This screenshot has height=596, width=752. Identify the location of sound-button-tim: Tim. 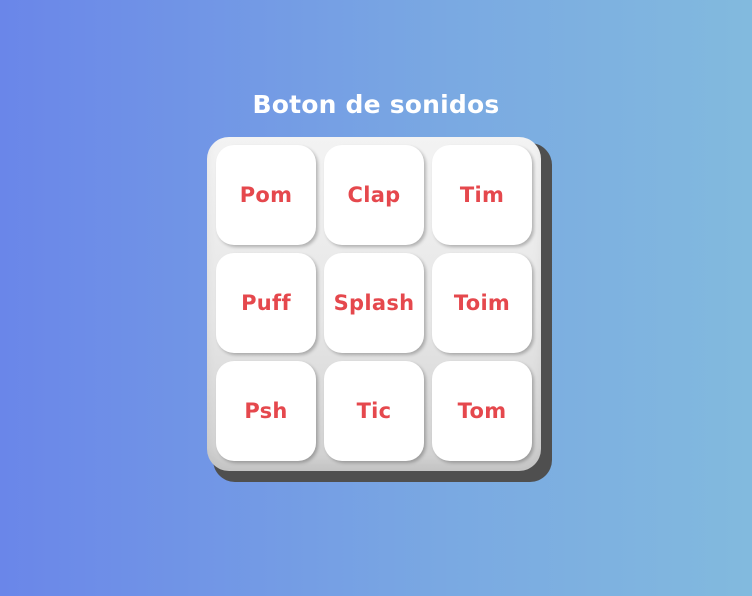
(482, 195).